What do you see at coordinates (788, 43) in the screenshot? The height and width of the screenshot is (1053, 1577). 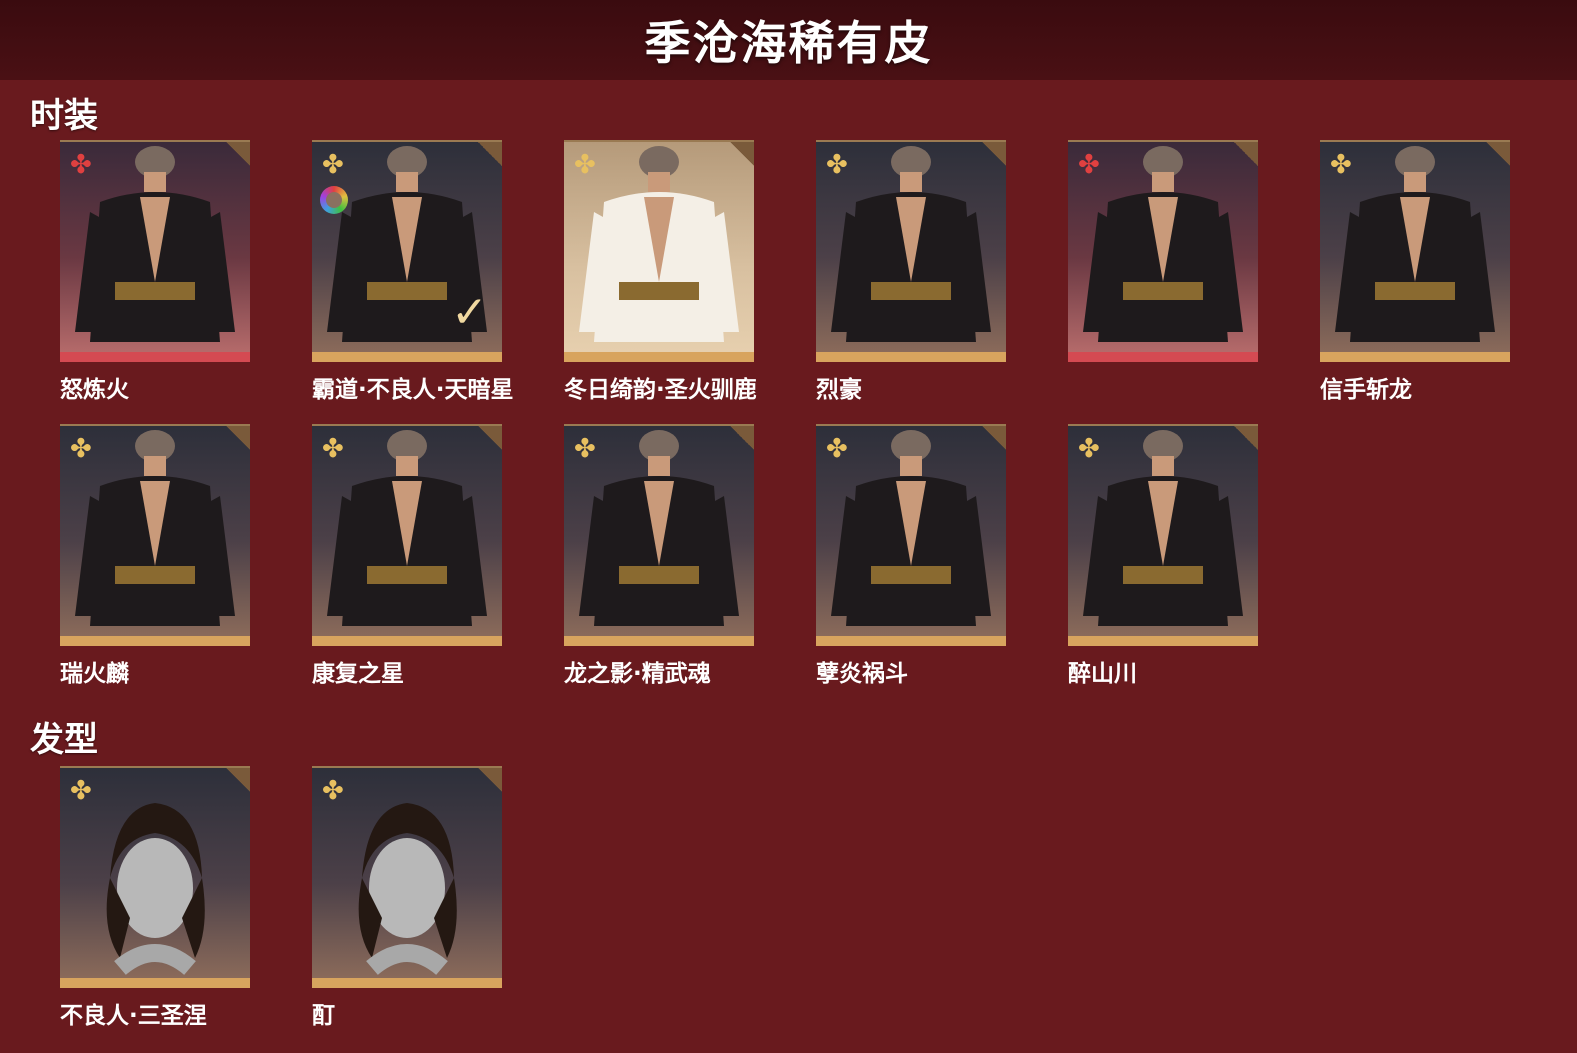 I see `page-title: 季沧海稀有皮` at bounding box center [788, 43].